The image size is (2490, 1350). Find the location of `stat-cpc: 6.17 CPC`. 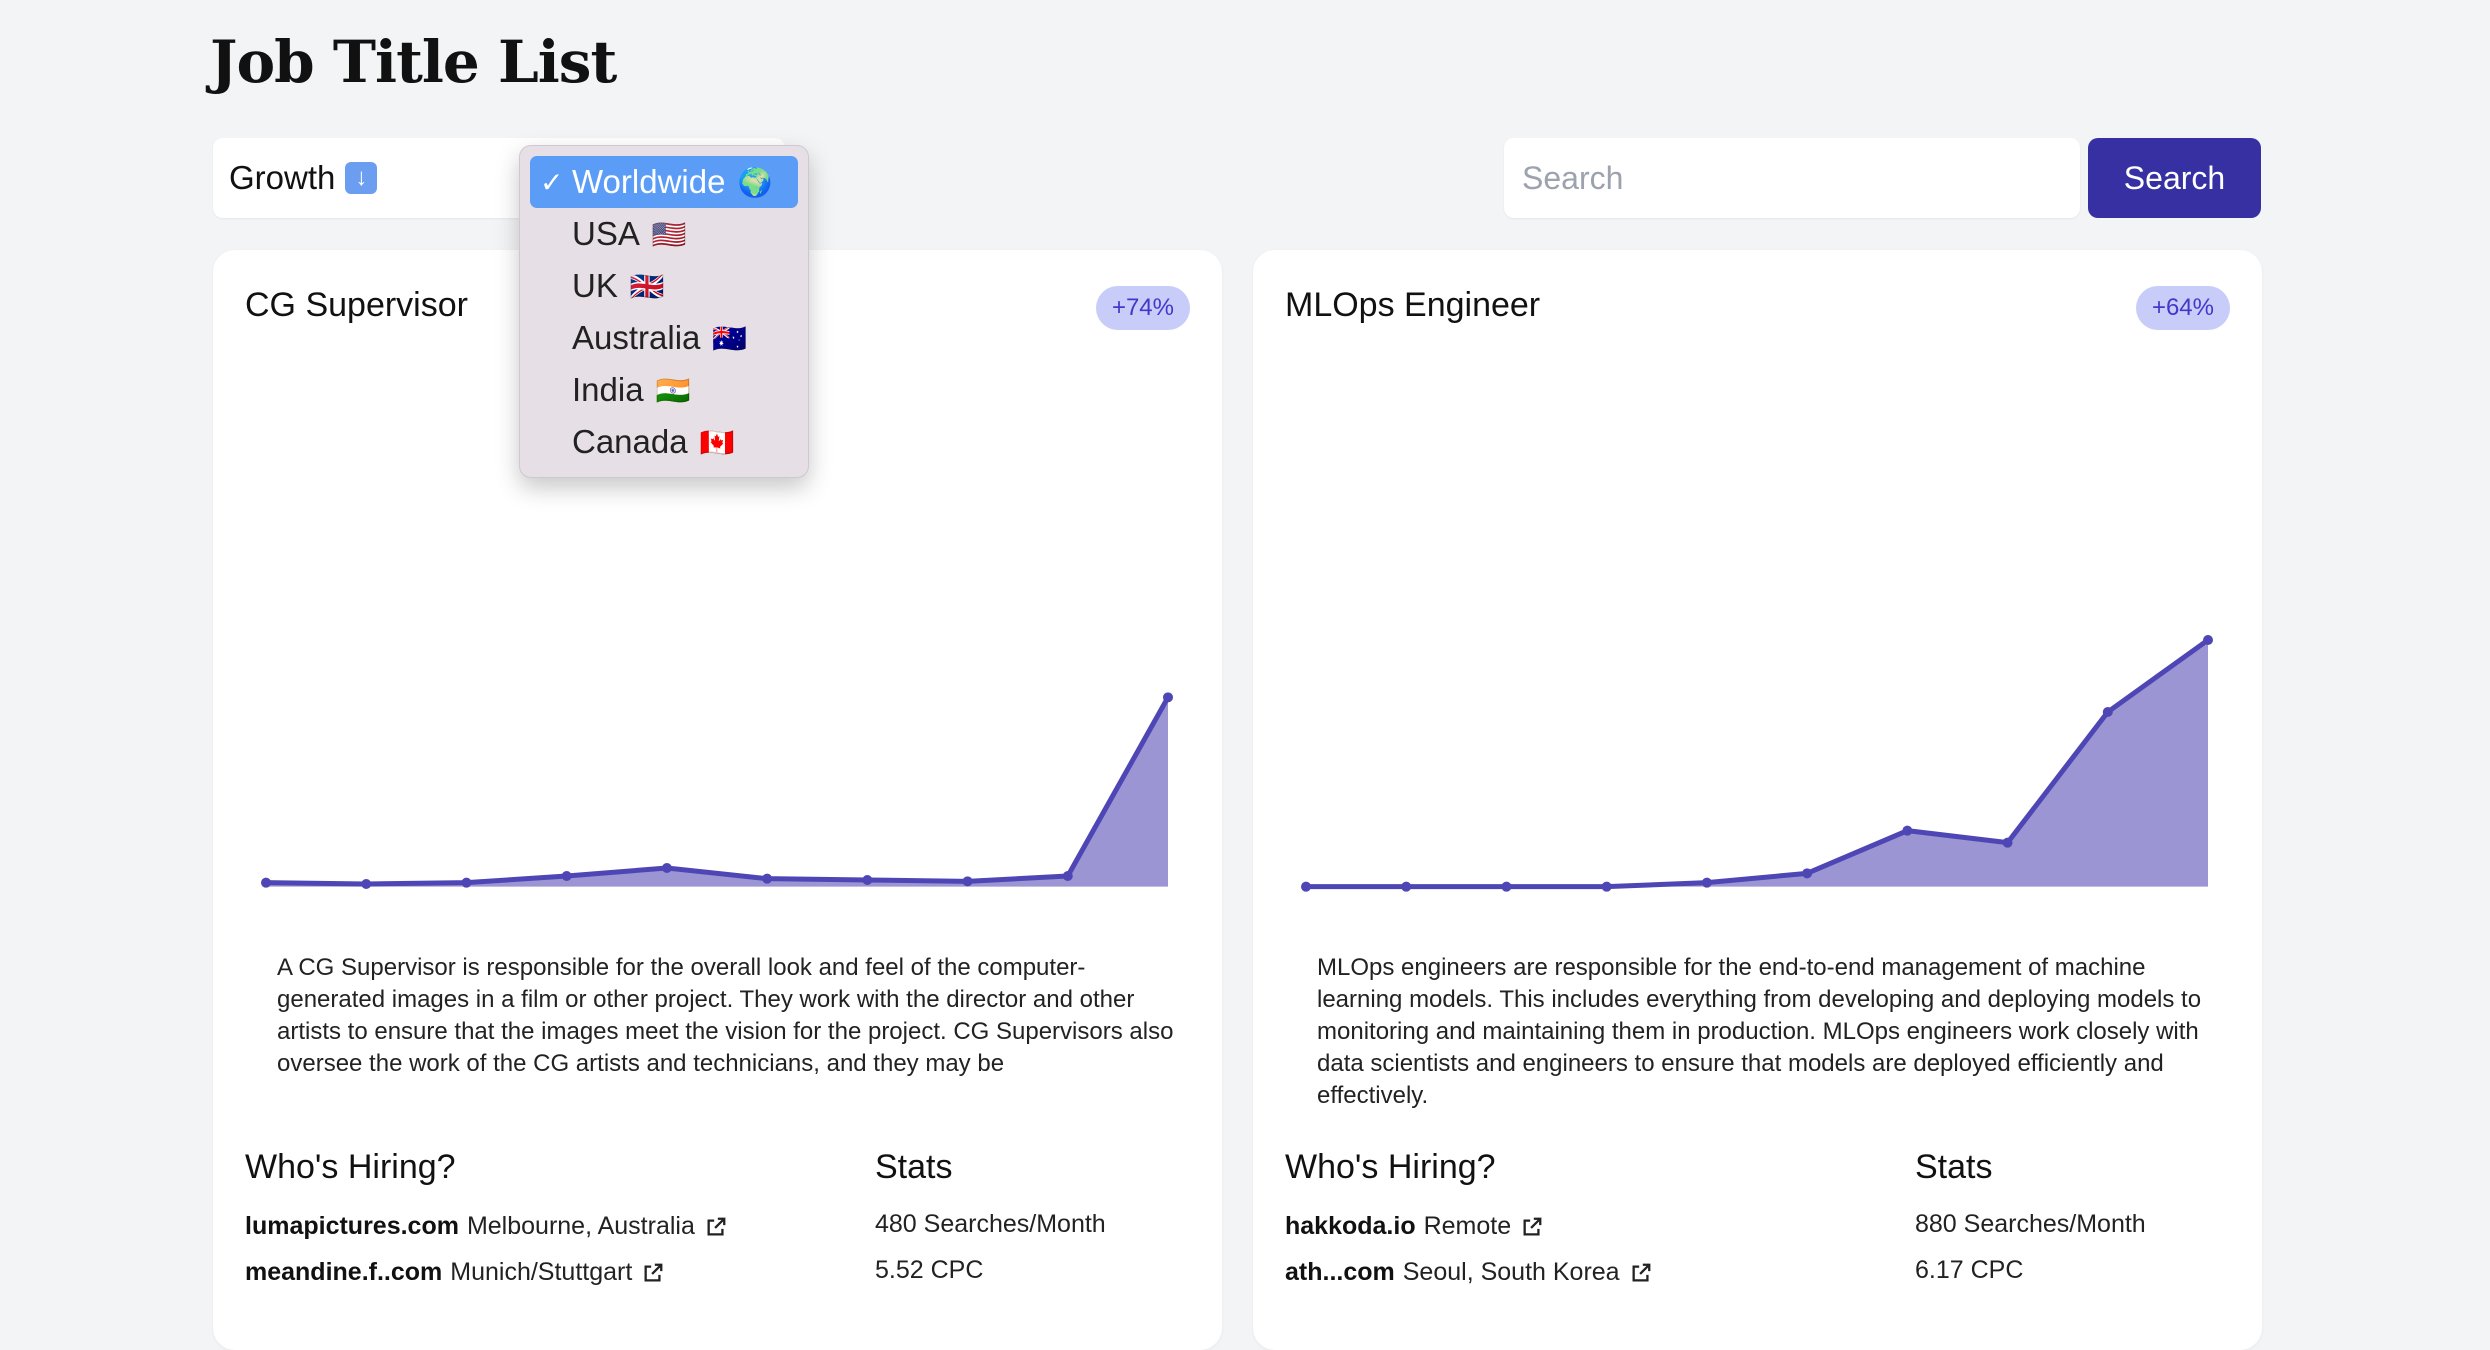

stat-cpc: 6.17 CPC is located at coordinates (1969, 1270).